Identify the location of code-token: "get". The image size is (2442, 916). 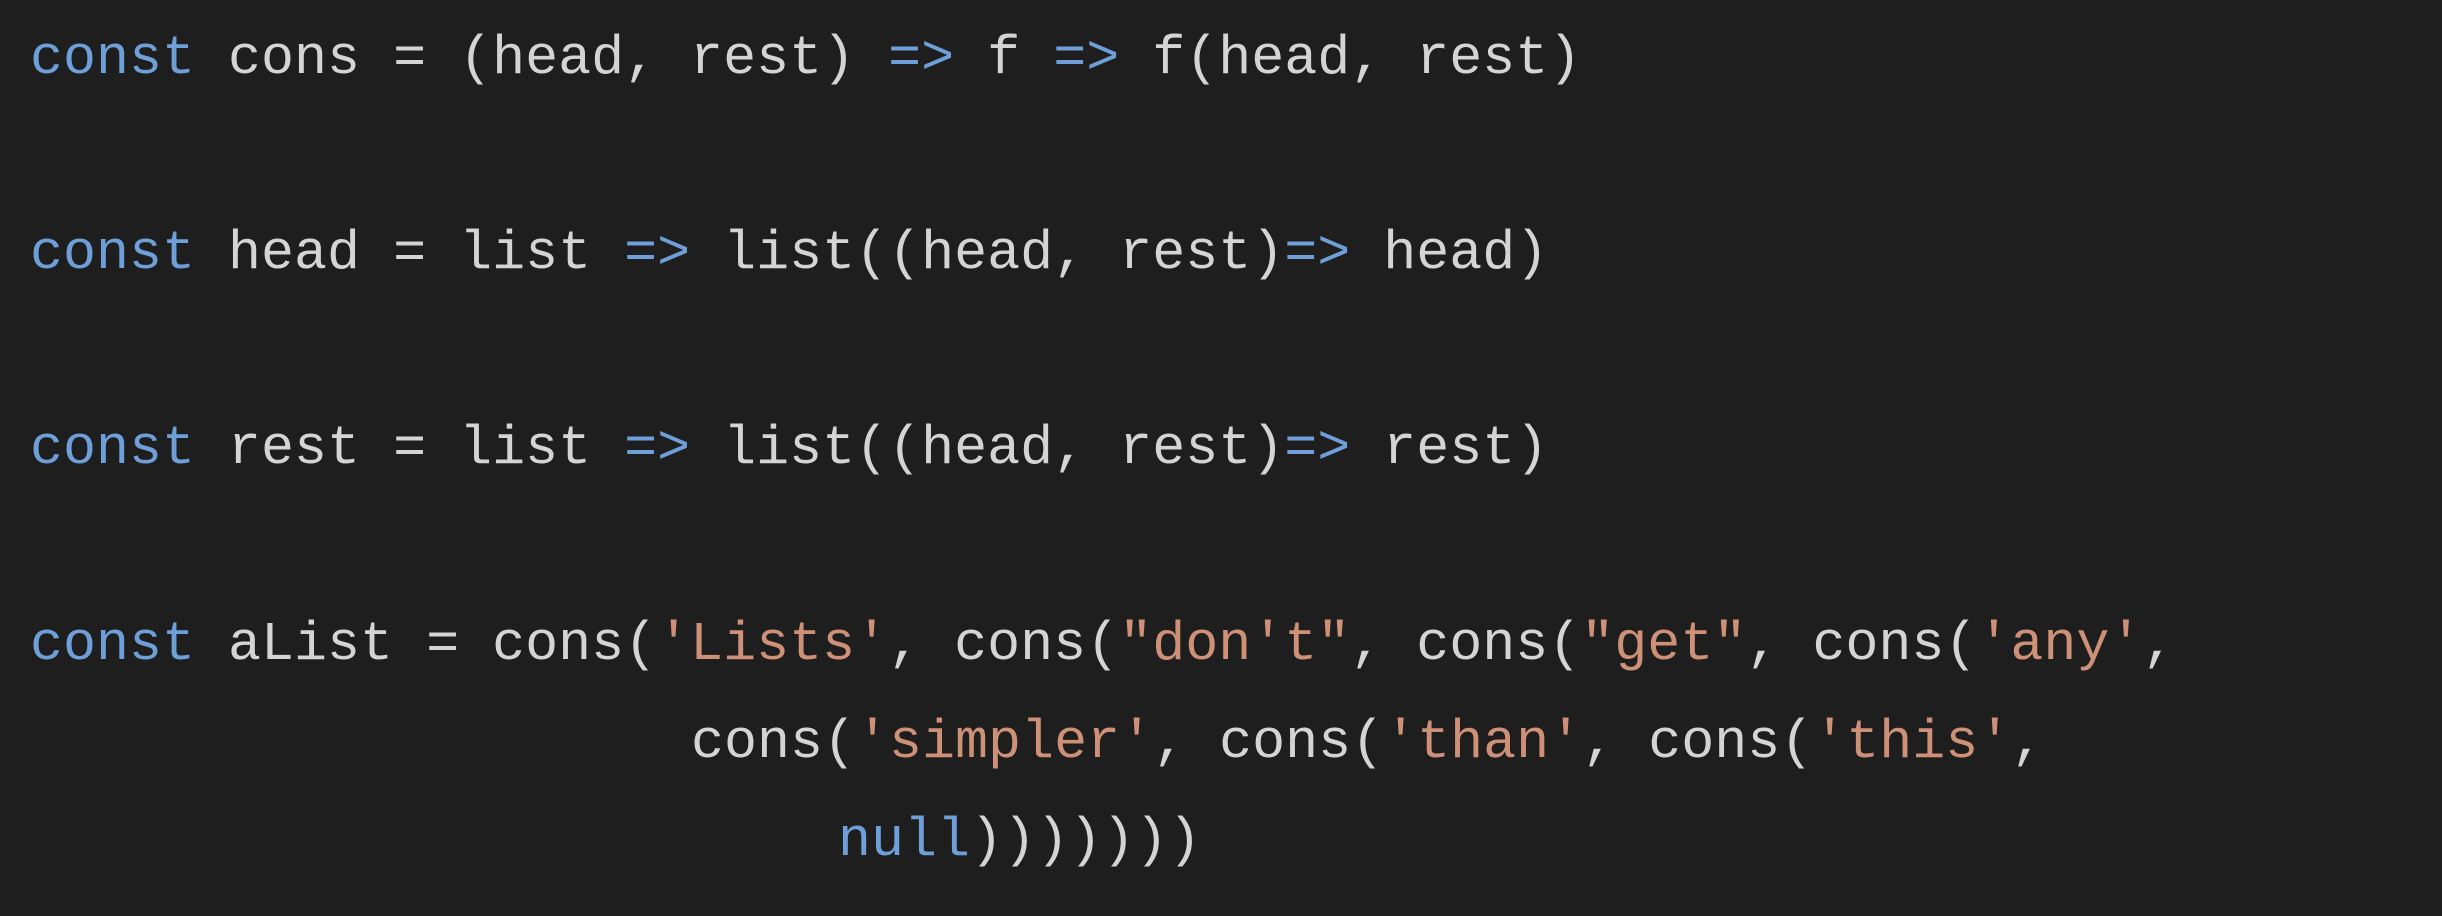
(1664, 644).